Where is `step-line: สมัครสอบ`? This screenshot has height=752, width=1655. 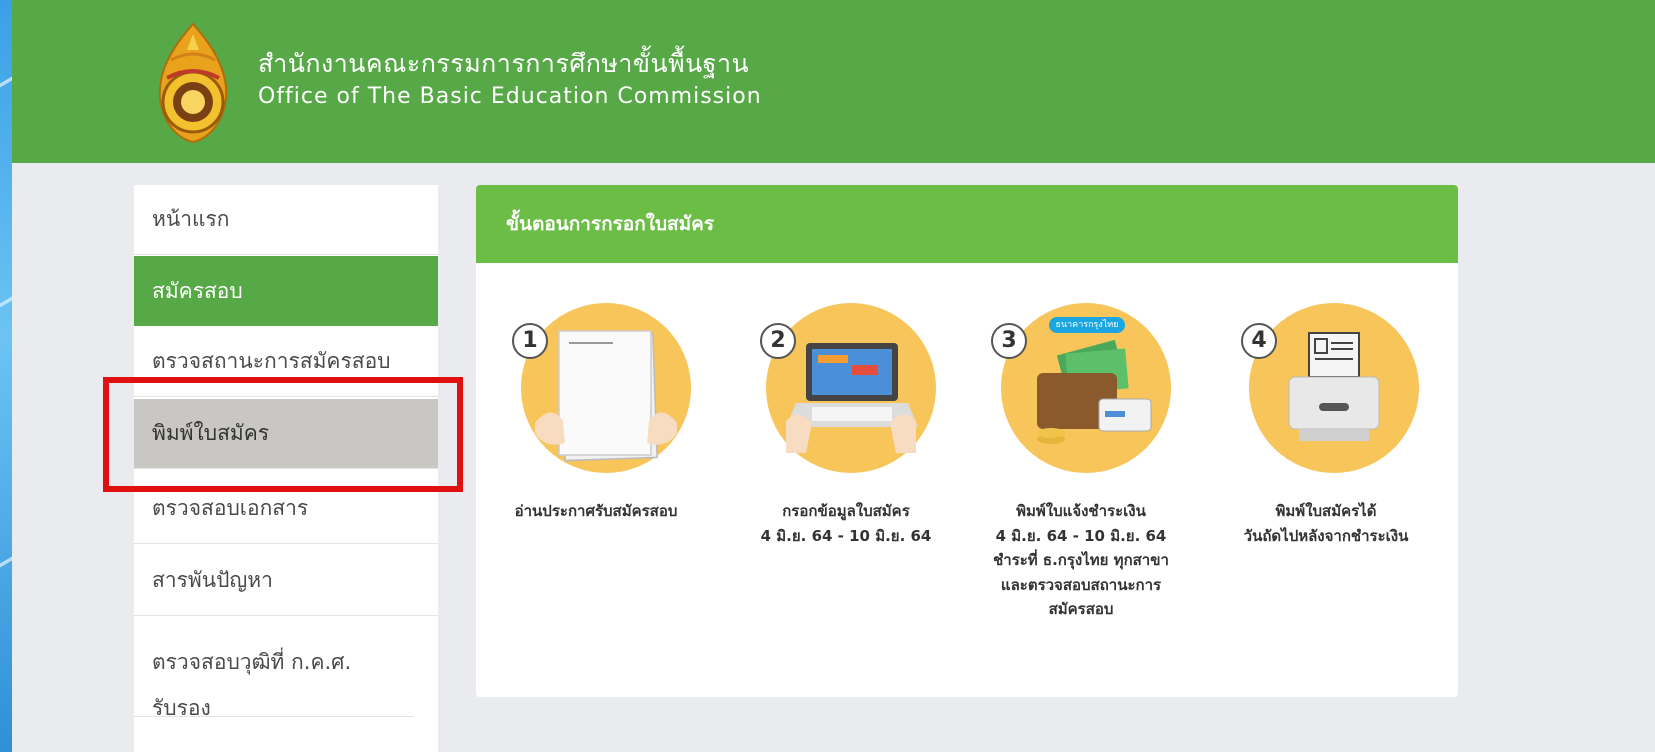 step-line: สมัครสอบ is located at coordinates (1081, 609).